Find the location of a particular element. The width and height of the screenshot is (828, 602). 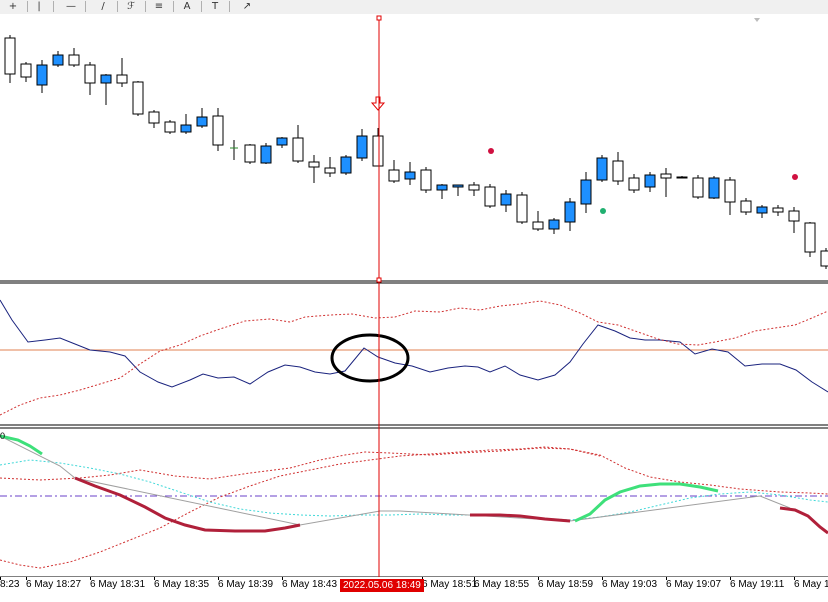

crosshair-icon: + is located at coordinates (13, 6).